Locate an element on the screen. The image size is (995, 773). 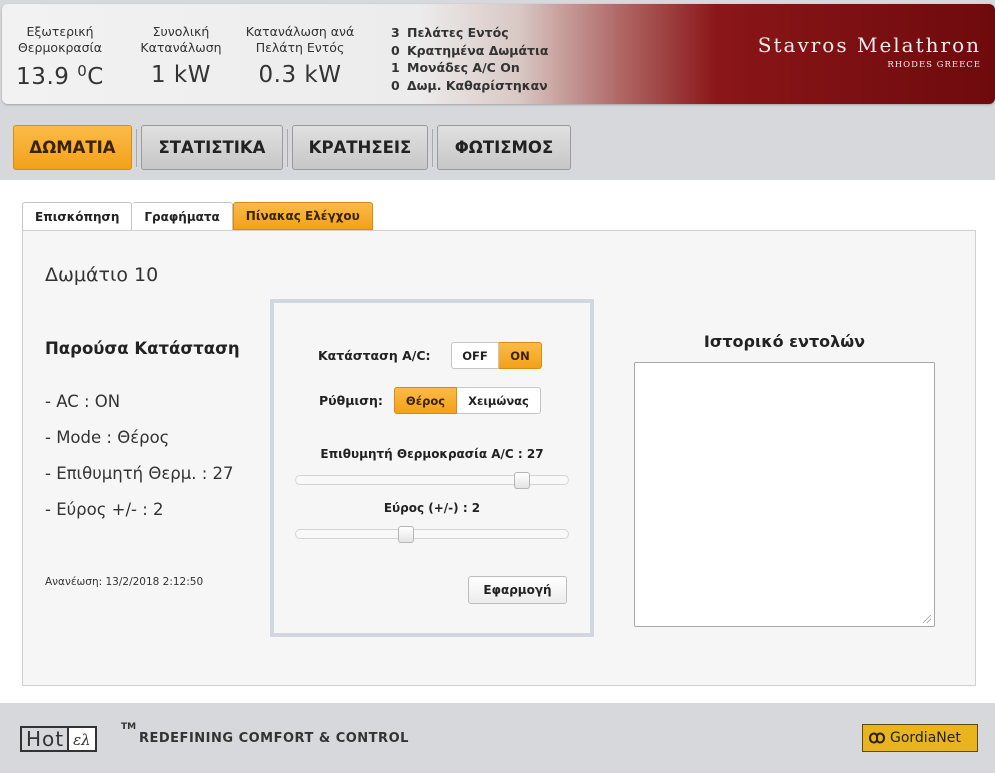
per-guest-consumption-label: Κατανάλωση ανά Πελάτη Εντός is located at coordinates (300, 39).